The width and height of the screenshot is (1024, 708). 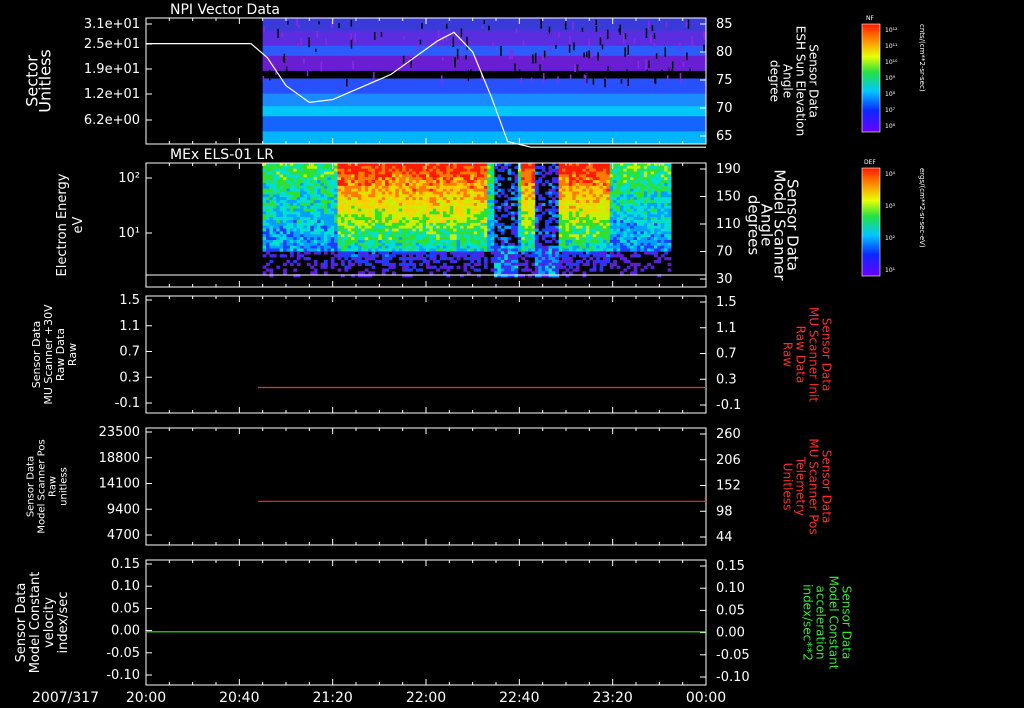 I want to click on panel-1-right-tick-label: 85, so click(x=724, y=24).